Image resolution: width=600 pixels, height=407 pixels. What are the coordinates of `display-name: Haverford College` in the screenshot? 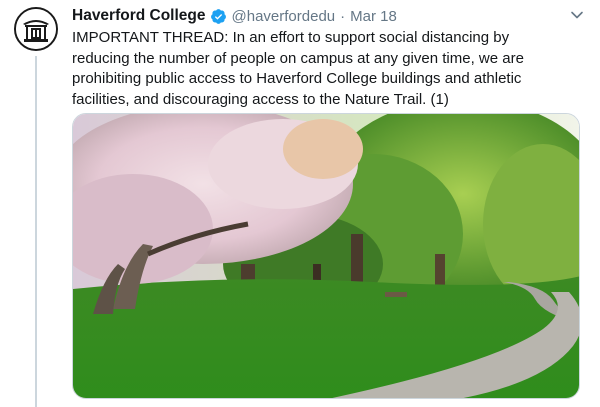 It's located at (139, 16).